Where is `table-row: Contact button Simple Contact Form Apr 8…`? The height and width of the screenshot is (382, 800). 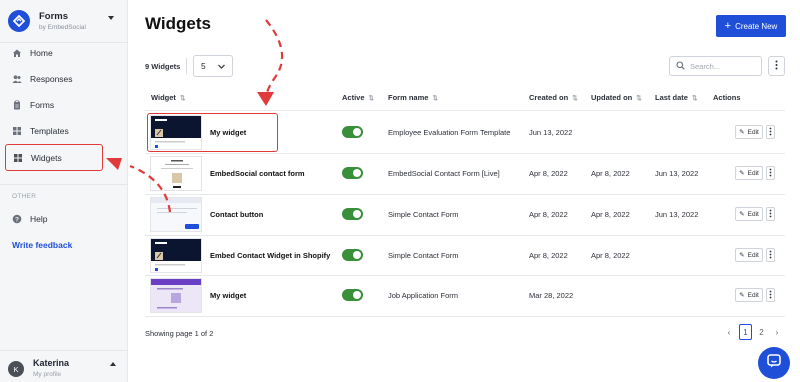
table-row: Contact button Simple Contact Form Apr 8… is located at coordinates (465, 214).